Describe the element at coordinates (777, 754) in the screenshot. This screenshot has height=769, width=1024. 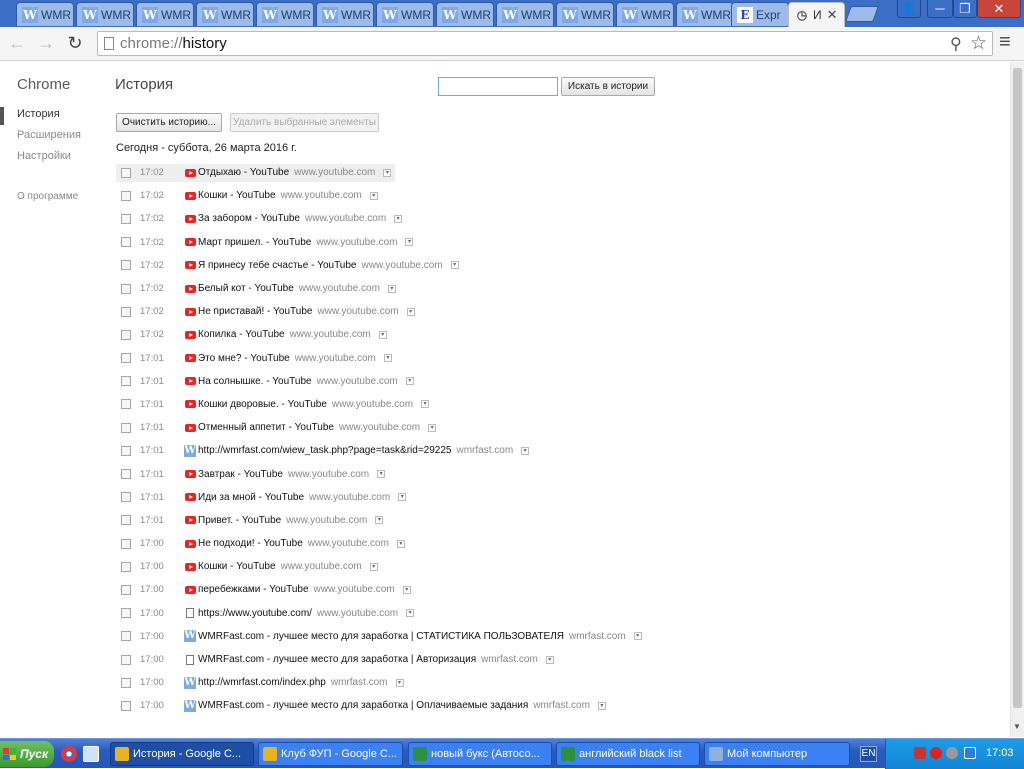
I see `taskbar-task: Мой компьютер` at that location.